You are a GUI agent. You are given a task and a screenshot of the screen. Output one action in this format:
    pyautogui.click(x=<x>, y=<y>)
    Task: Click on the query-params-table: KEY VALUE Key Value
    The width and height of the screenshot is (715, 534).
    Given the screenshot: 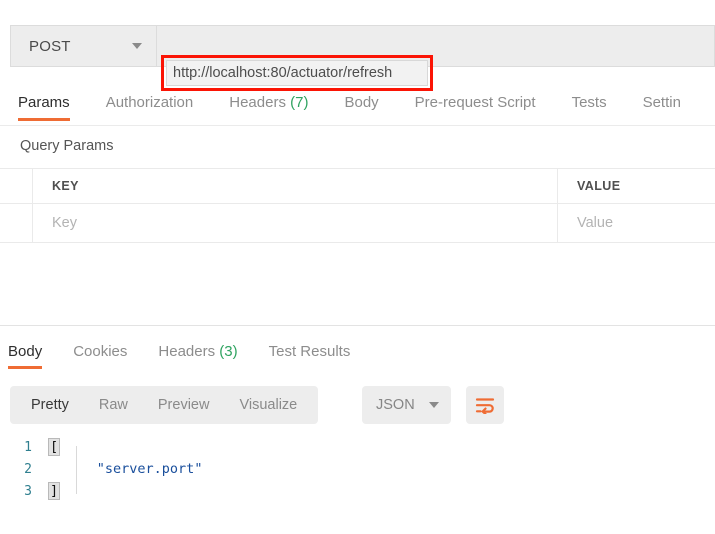 What is the action you would take?
    pyautogui.click(x=357, y=205)
    